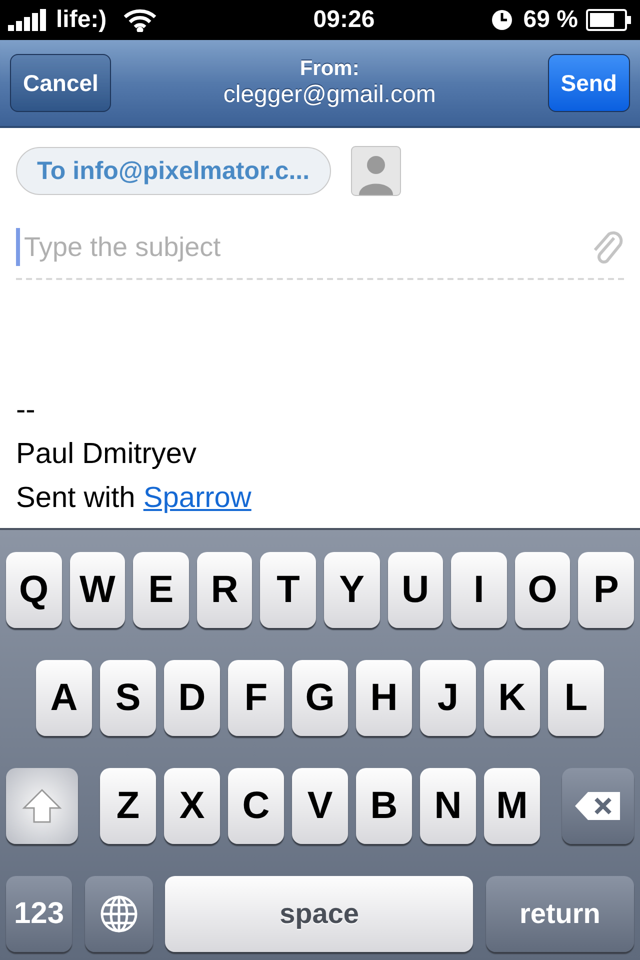  What do you see at coordinates (192, 698) in the screenshot?
I see `key: D` at bounding box center [192, 698].